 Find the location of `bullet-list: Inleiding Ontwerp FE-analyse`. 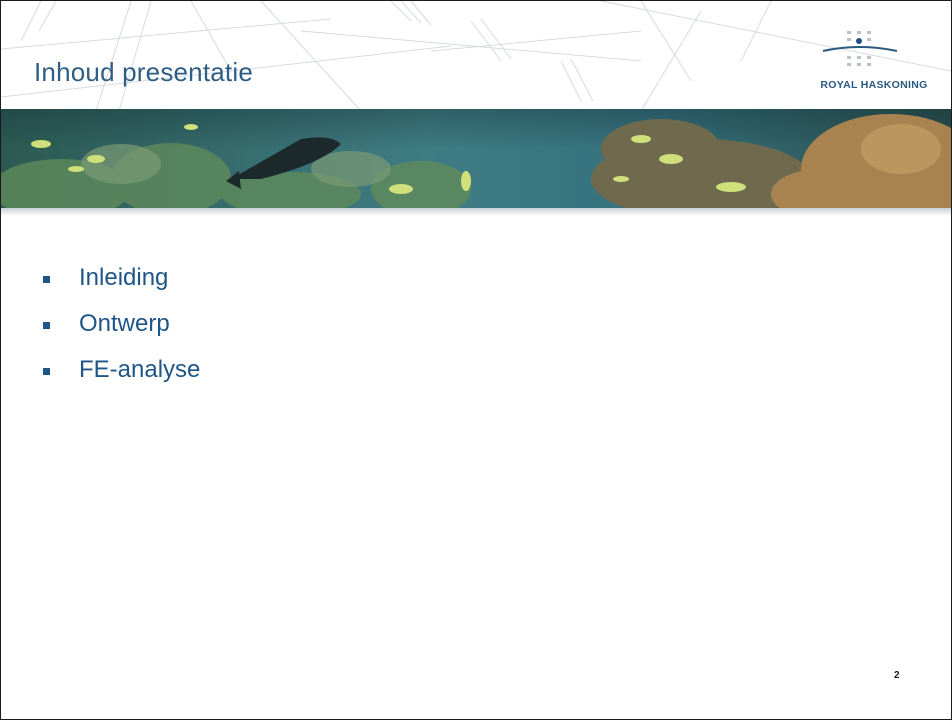

bullet-list: Inleiding Ontwerp FE-analyse is located at coordinates (121, 324).